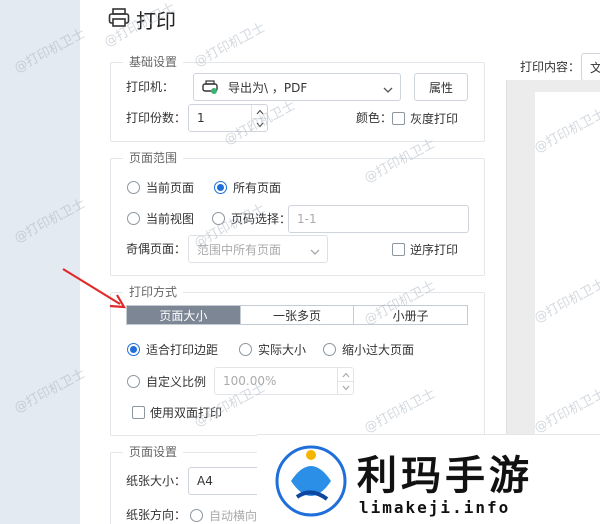 The height and width of the screenshot is (524, 600). Describe the element at coordinates (156, 118) in the screenshot. I see `copies-label: 打印份数：` at that location.